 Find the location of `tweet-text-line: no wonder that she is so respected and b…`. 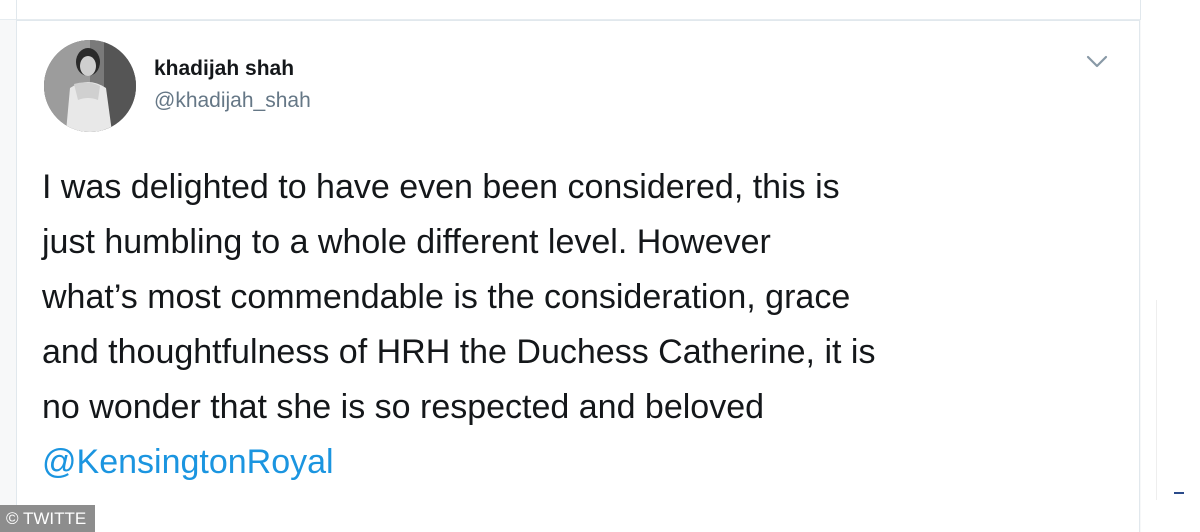

tweet-text-line: no wonder that she is so respected and b… is located at coordinates (403, 407).